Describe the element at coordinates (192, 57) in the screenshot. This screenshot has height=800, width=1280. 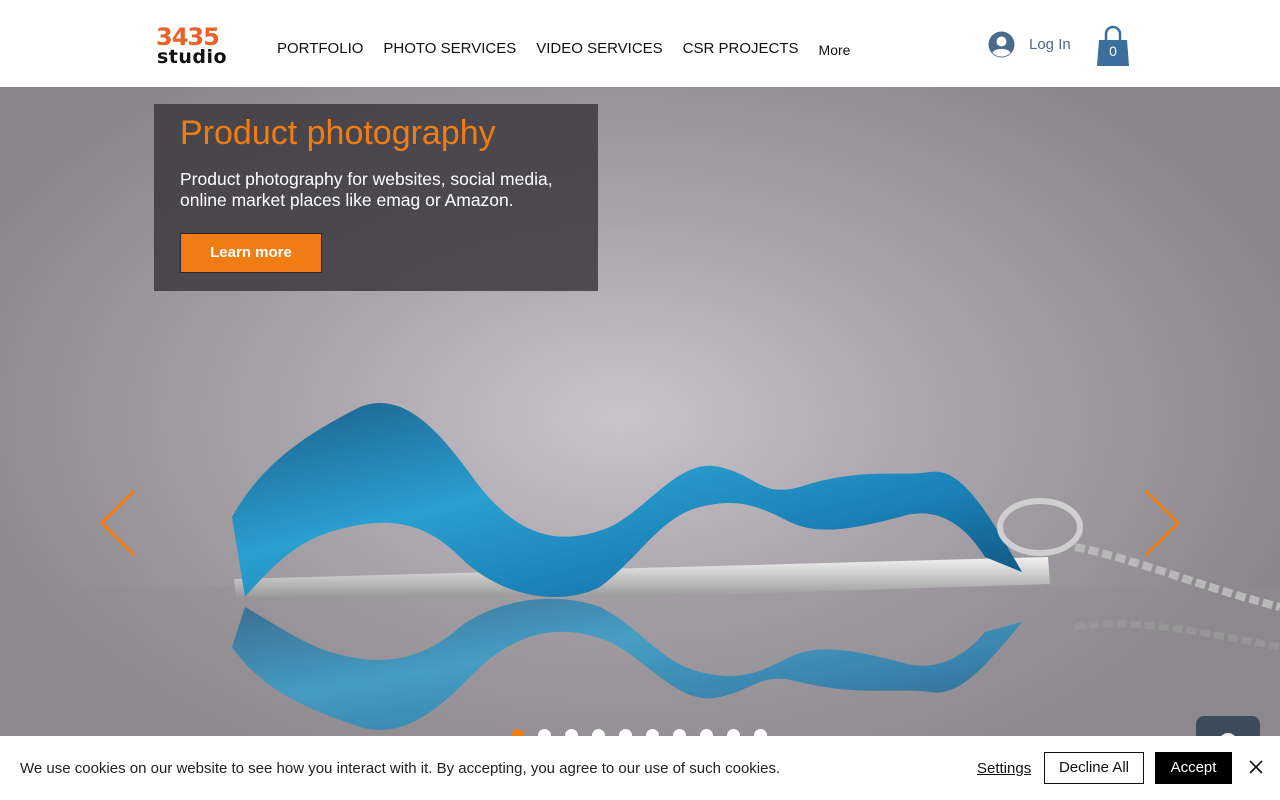
I see `logo-word: studio` at that location.